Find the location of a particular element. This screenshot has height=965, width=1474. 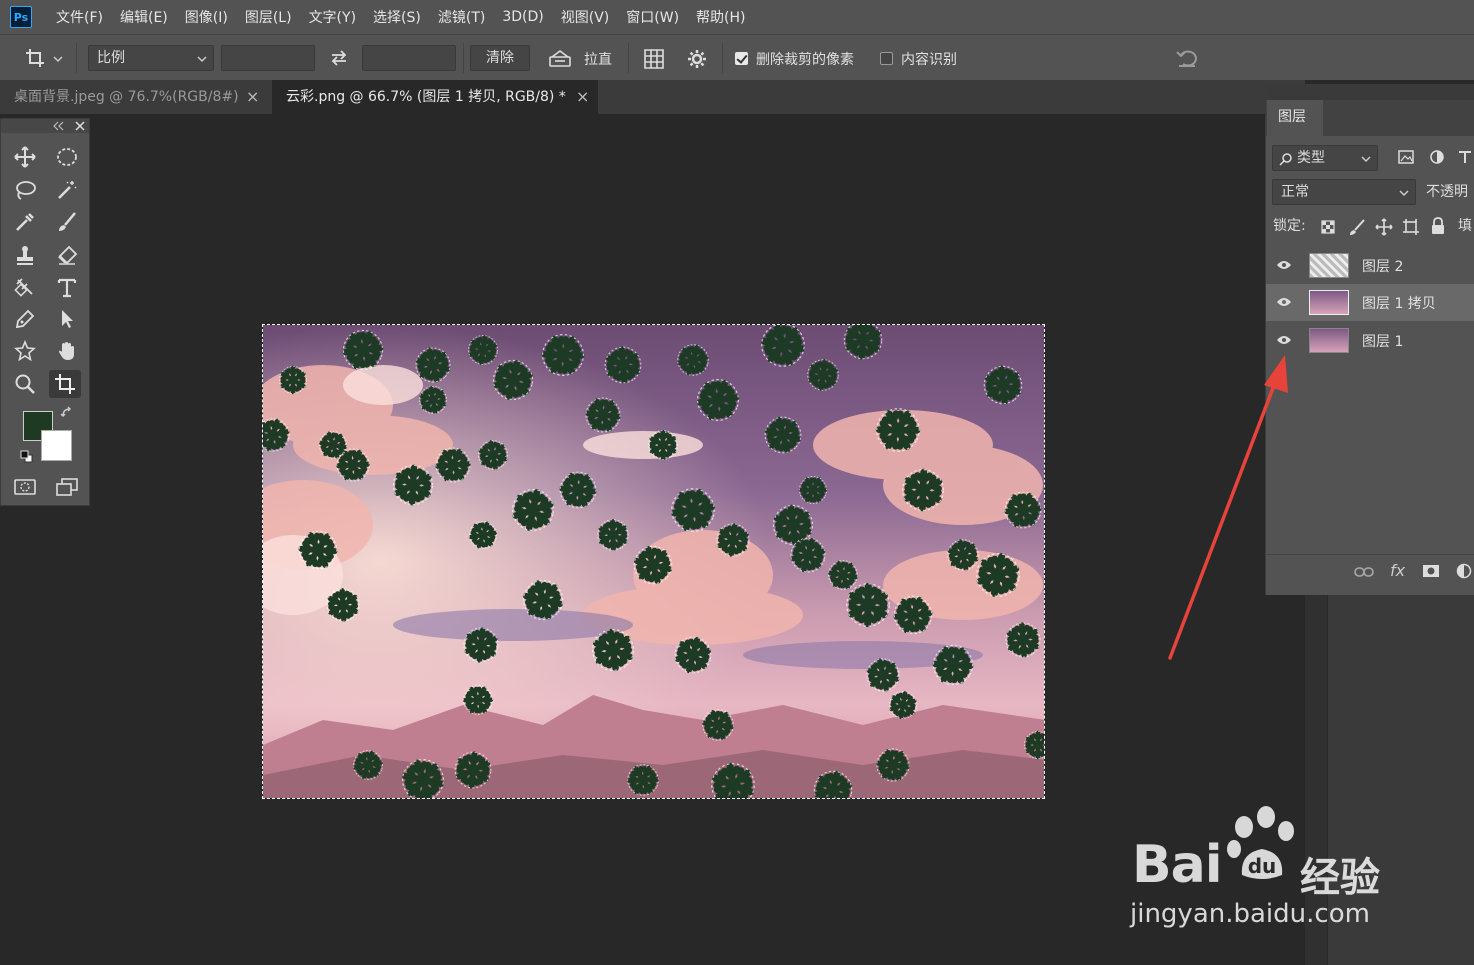

tab-clouds: 云彩.png @ 66.7% (图层 1 拷贝, RGB/8) * × is located at coordinates (435, 97).